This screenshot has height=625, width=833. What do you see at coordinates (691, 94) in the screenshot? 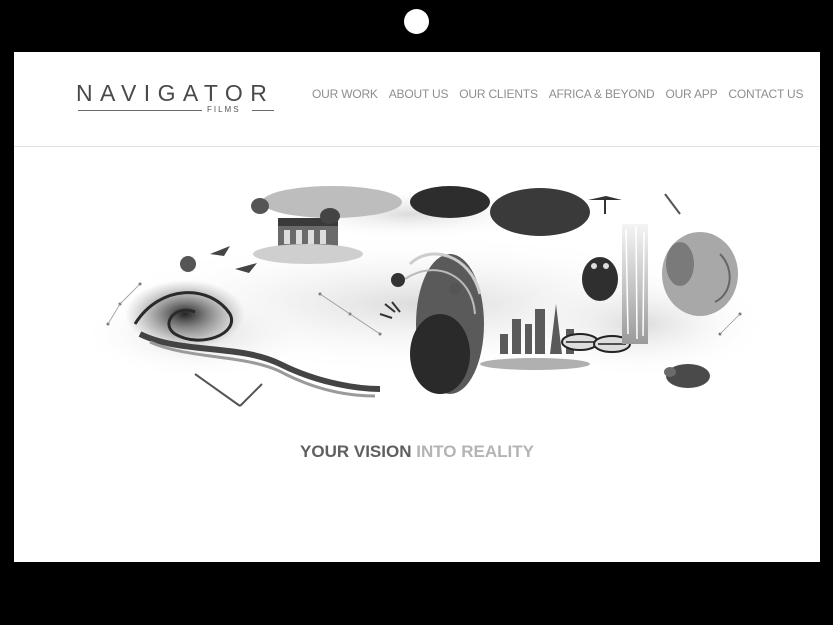
I see `nav-our-app: OUR APP` at bounding box center [691, 94].